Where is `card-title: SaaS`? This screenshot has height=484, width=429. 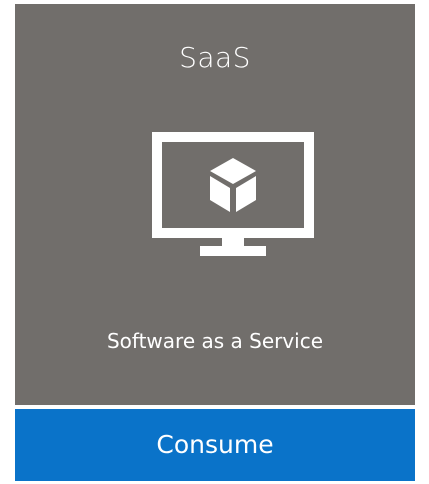 card-title: SaaS is located at coordinates (215, 57).